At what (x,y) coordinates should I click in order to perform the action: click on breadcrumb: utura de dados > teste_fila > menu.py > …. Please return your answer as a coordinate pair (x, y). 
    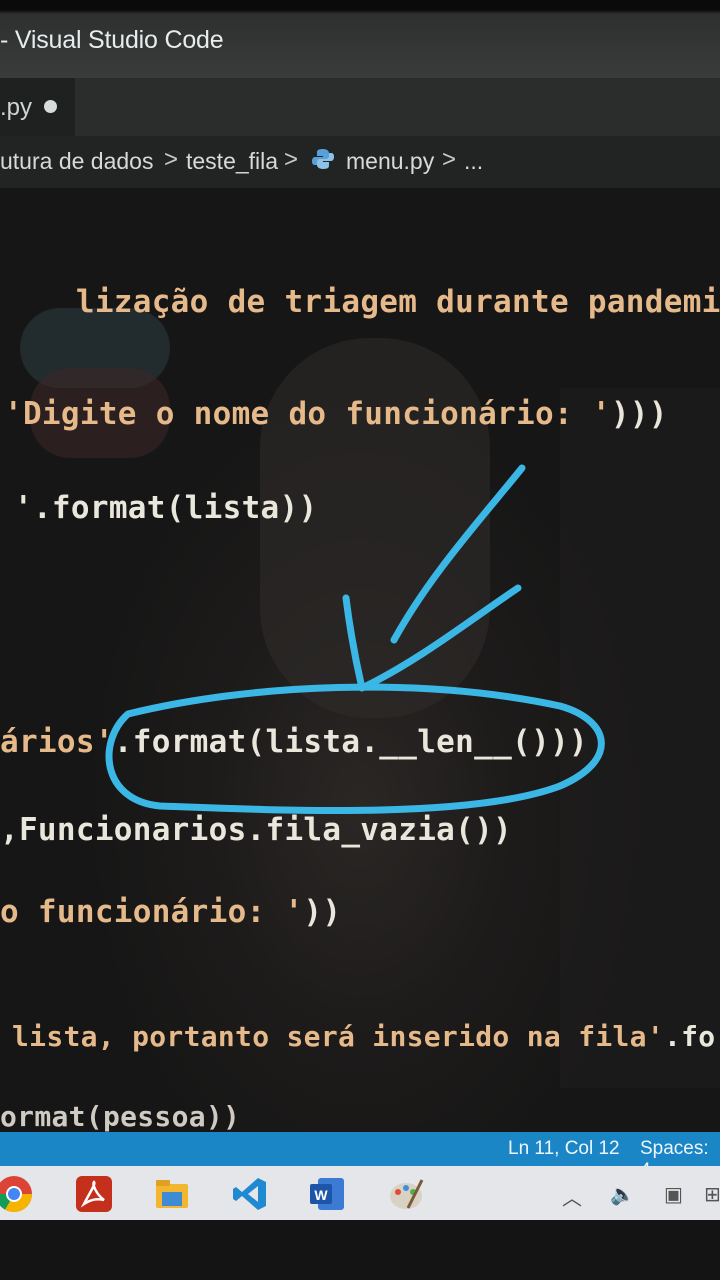
    Looking at the image, I should click on (360, 162).